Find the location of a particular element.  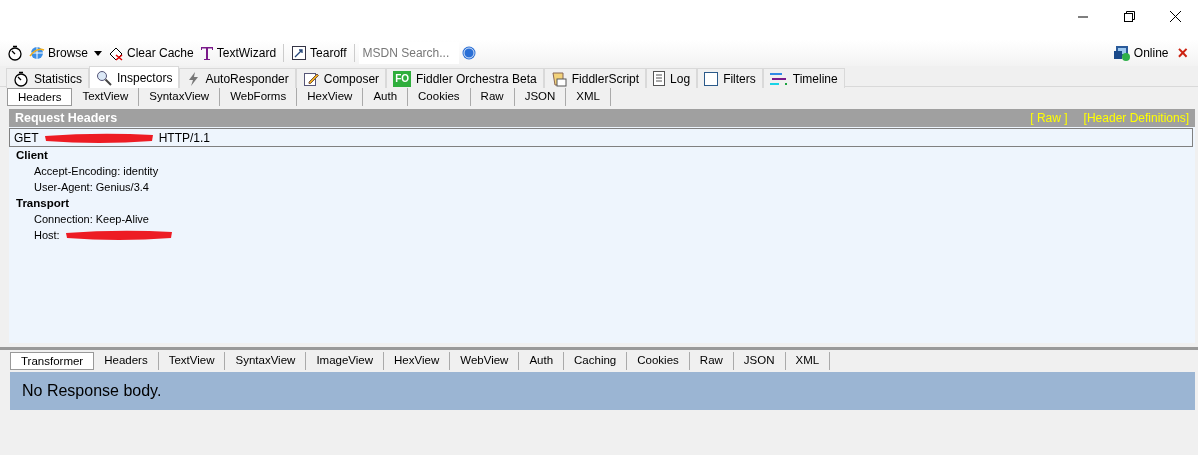

timeline-icon is located at coordinates (778, 78).